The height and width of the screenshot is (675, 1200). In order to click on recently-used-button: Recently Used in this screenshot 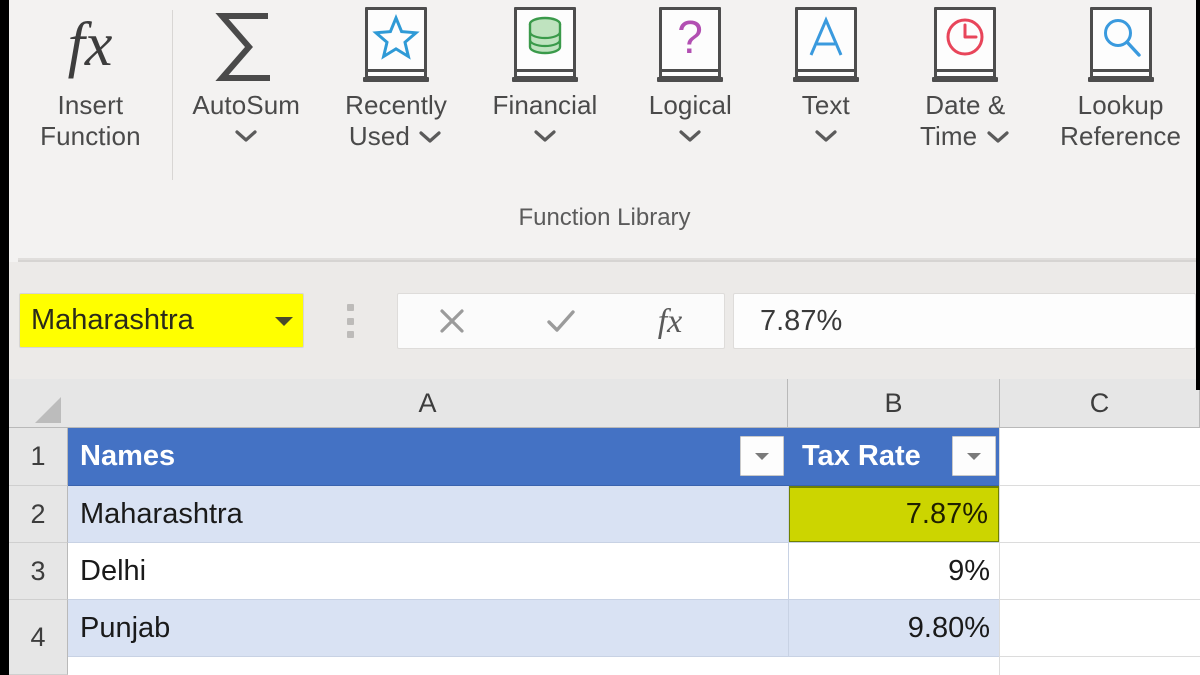, I will do `click(396, 97)`.